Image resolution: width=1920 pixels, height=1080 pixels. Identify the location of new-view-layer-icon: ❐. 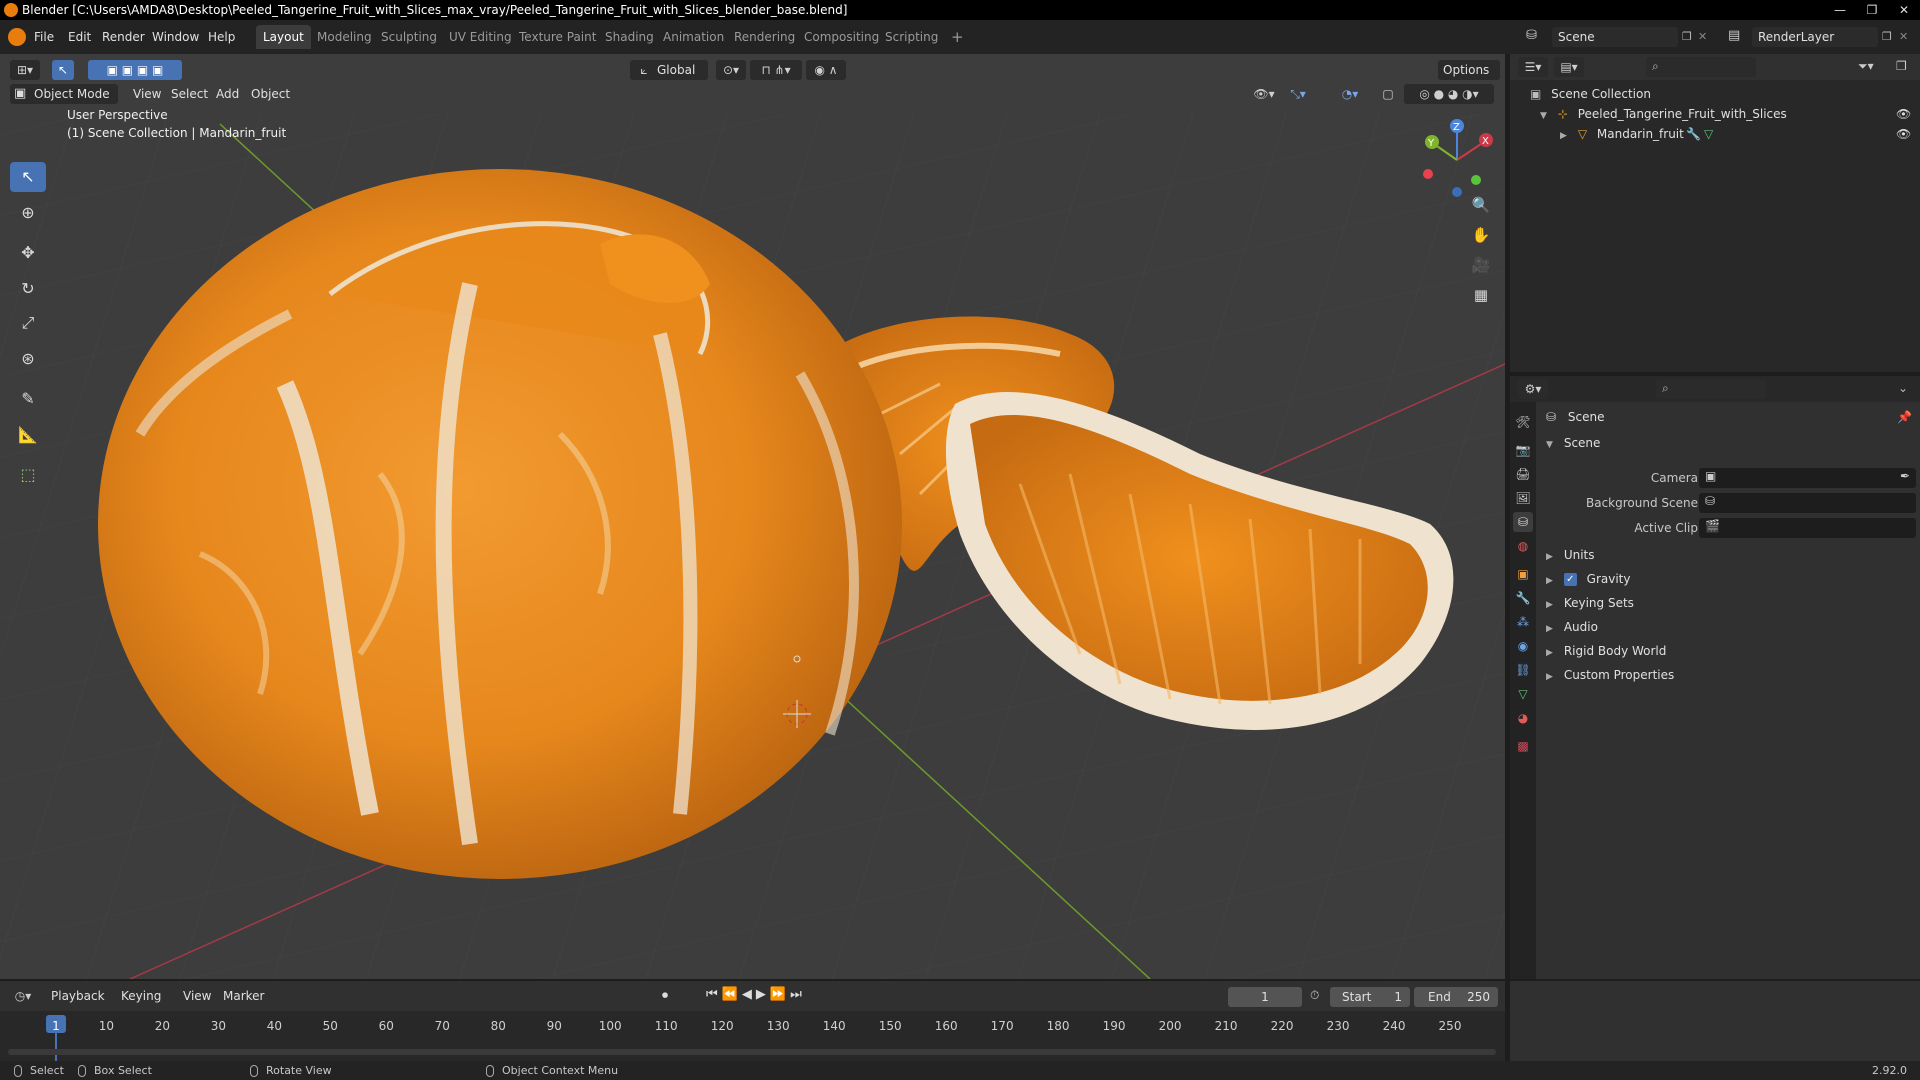
(1887, 36).